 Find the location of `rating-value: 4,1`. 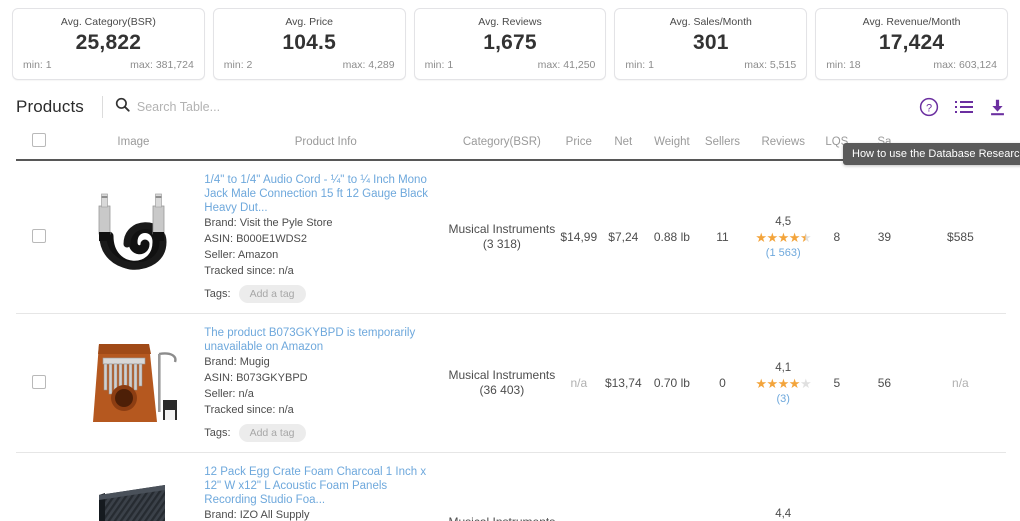

rating-value: 4,1 is located at coordinates (783, 367).